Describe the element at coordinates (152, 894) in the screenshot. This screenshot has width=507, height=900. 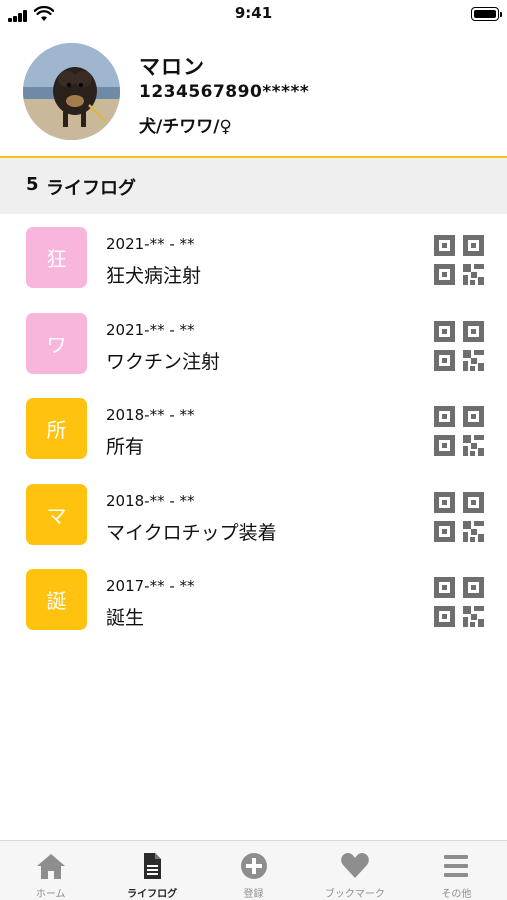
I see `tab-label: ライフログ` at that location.